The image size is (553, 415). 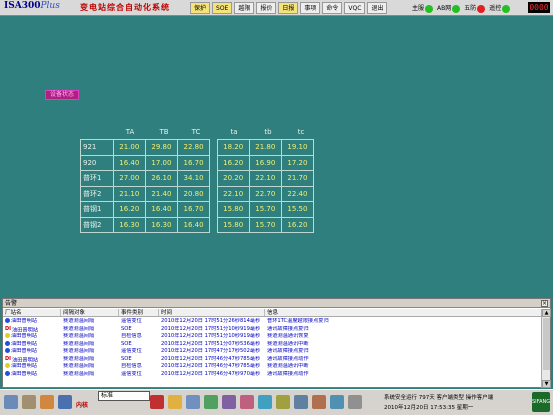 What do you see at coordinates (197, 193) in the screenshot?
I see `table-row: 普环2 21.10 21.40 20.80 22.10 22.70 22.40` at bounding box center [197, 193].